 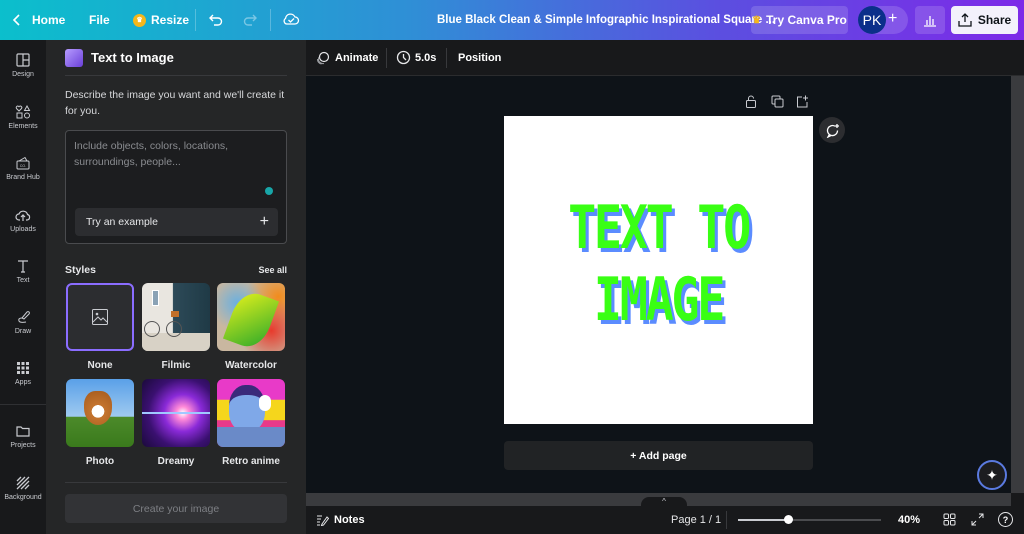 I want to click on hatch-icon, so click(x=23, y=483).